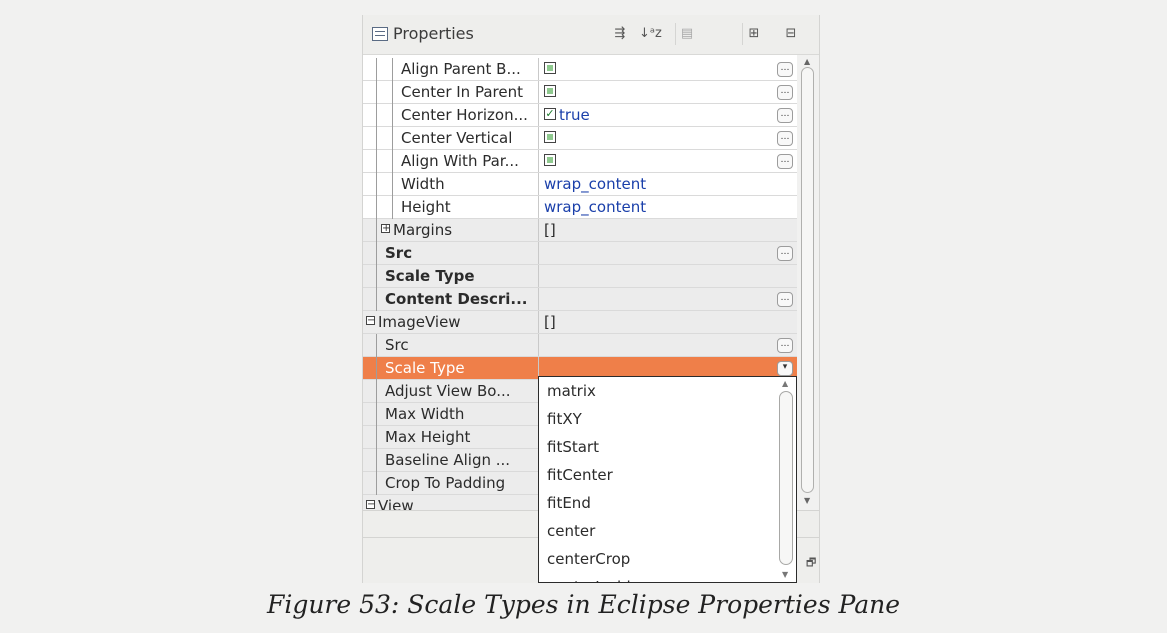 The image size is (1167, 633). Describe the element at coordinates (426, 207) in the screenshot. I see `property-name: Height` at that location.